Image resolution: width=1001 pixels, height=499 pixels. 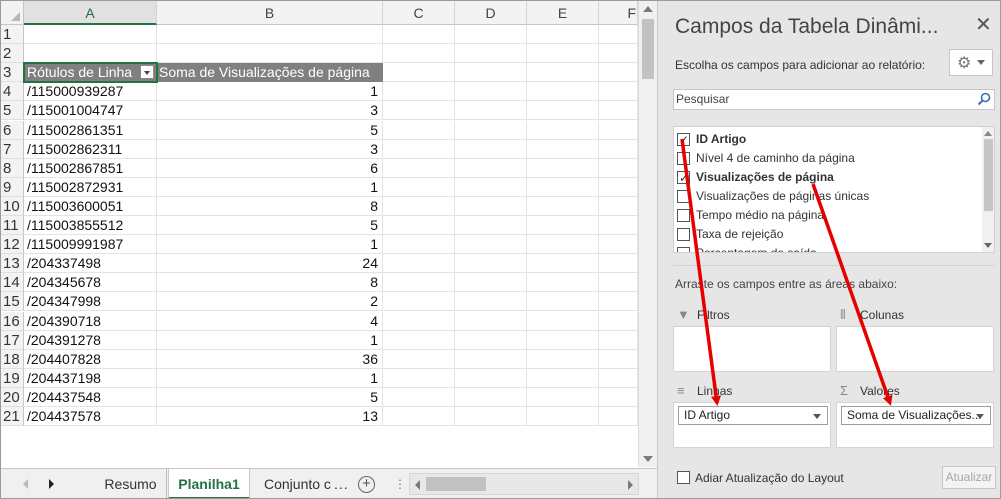 I want to click on vertical-scroll-thumb, so click(x=648, y=49).